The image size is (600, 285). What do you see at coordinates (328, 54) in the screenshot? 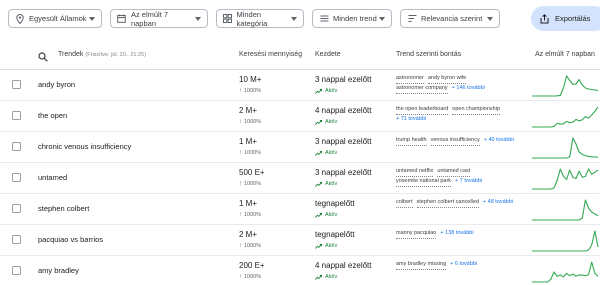
I see `column-started: Kezdete` at bounding box center [328, 54].